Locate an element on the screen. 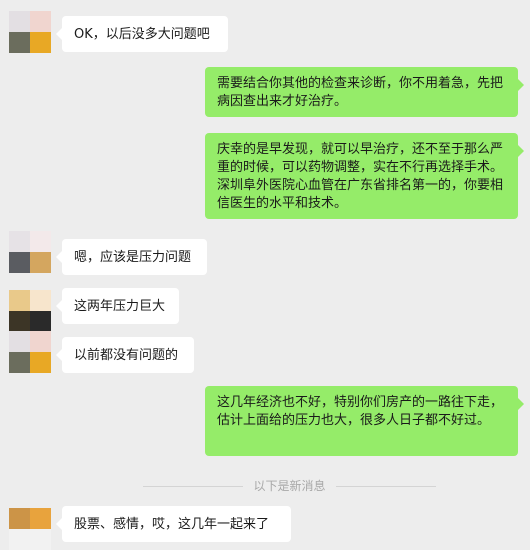 This screenshot has width=530, height=550. message-text: 以前都没有问题的 is located at coordinates (126, 355).